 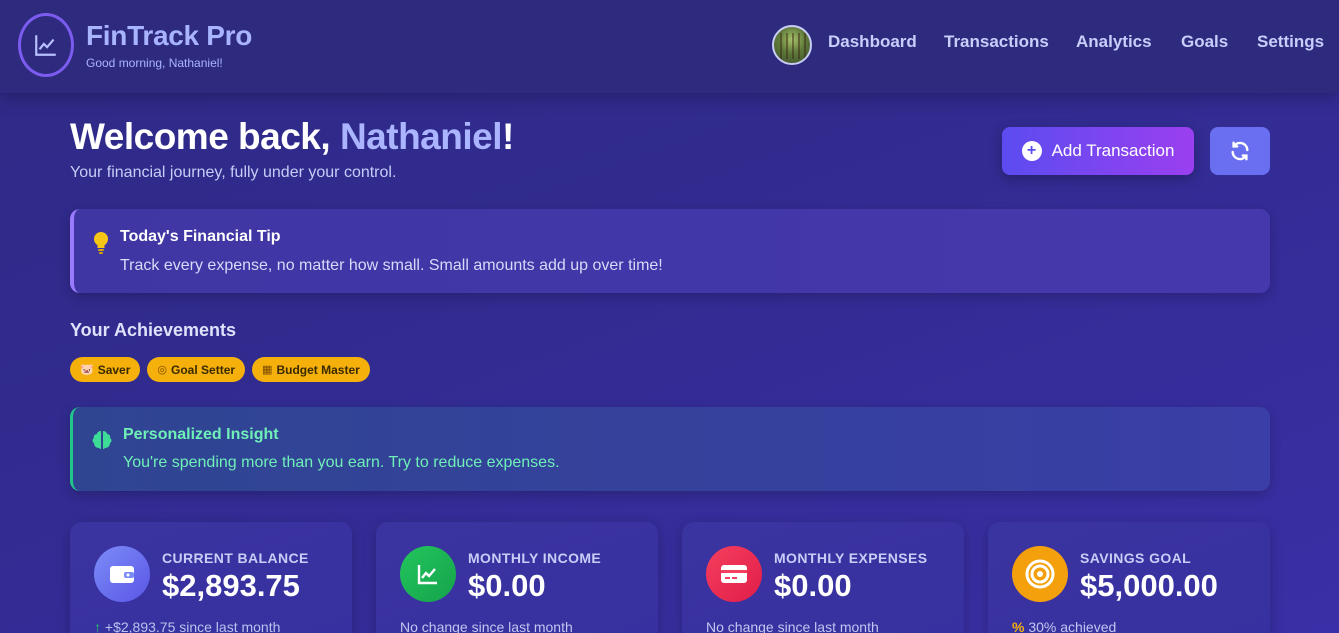 What do you see at coordinates (734, 574) in the screenshot?
I see `credit-card-icon` at bounding box center [734, 574].